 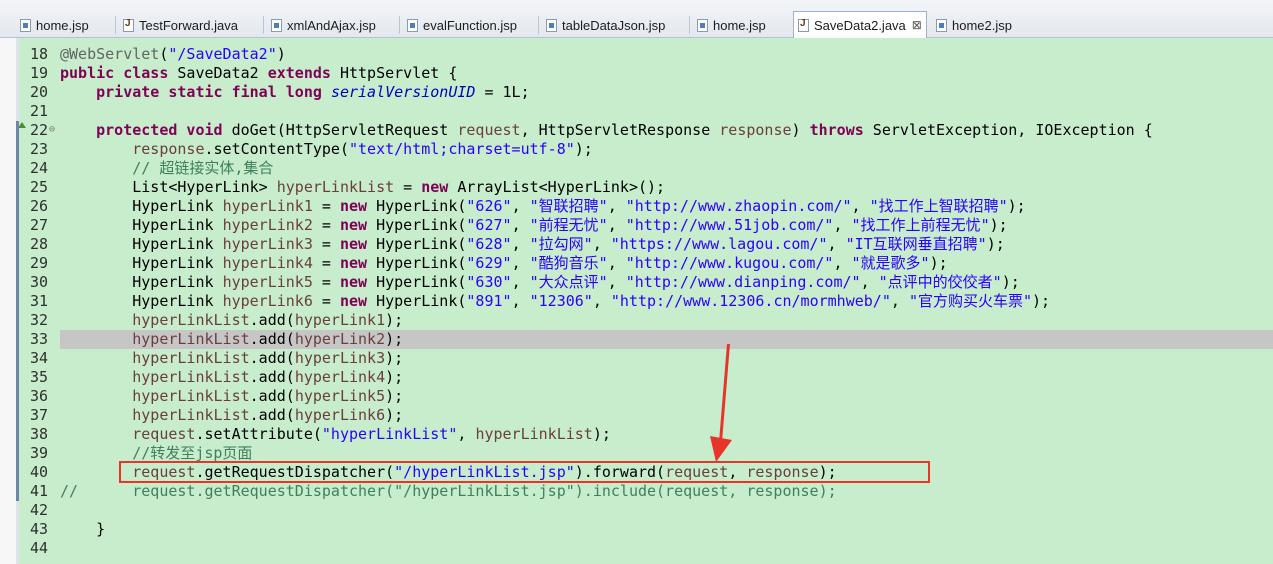 I want to click on code-token: "hyperLinkList", so click(x=389, y=434).